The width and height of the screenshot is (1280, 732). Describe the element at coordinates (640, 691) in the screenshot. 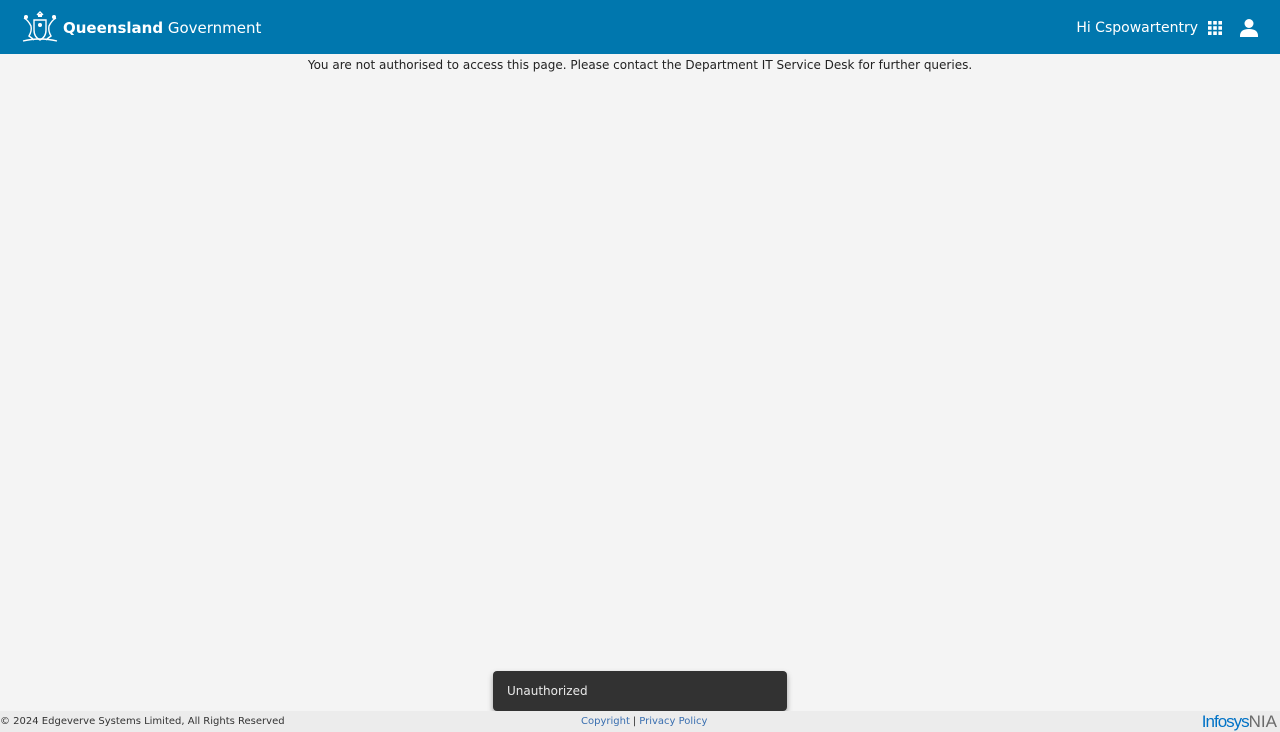

I see `snackbar-toast: Unauthorized` at that location.